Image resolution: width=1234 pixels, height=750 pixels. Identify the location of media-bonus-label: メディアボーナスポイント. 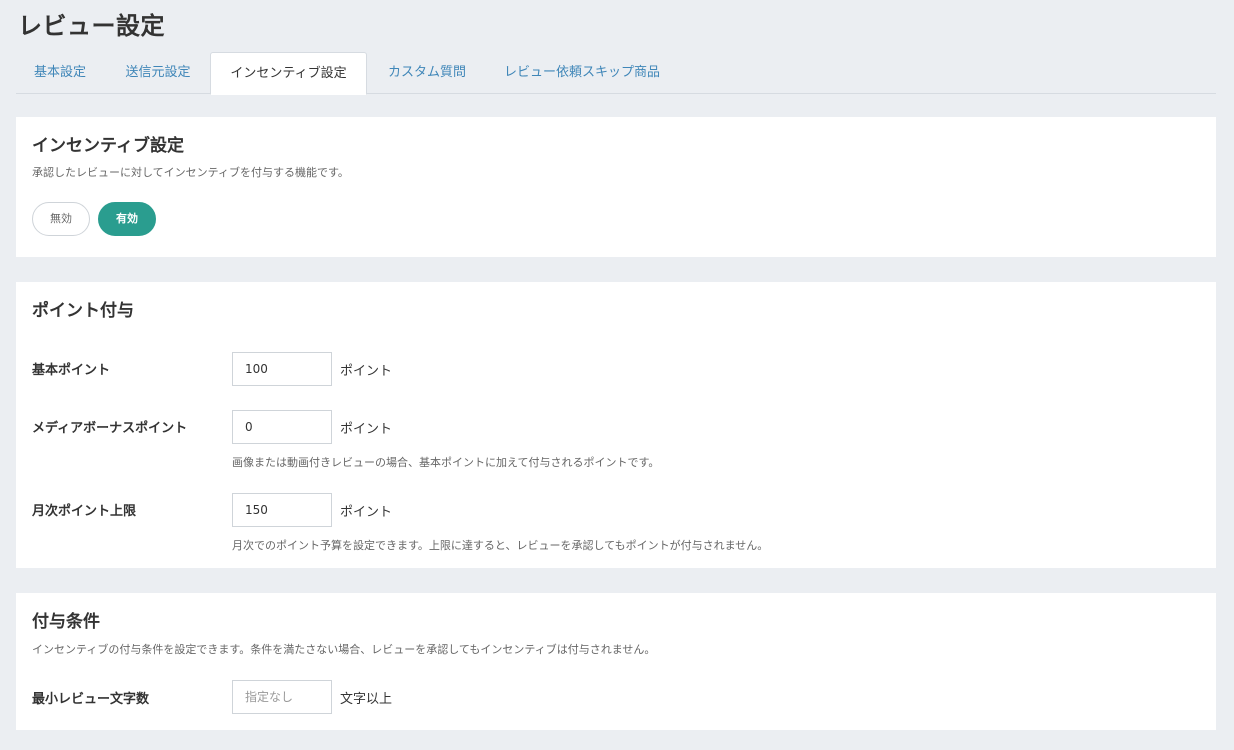
(110, 428).